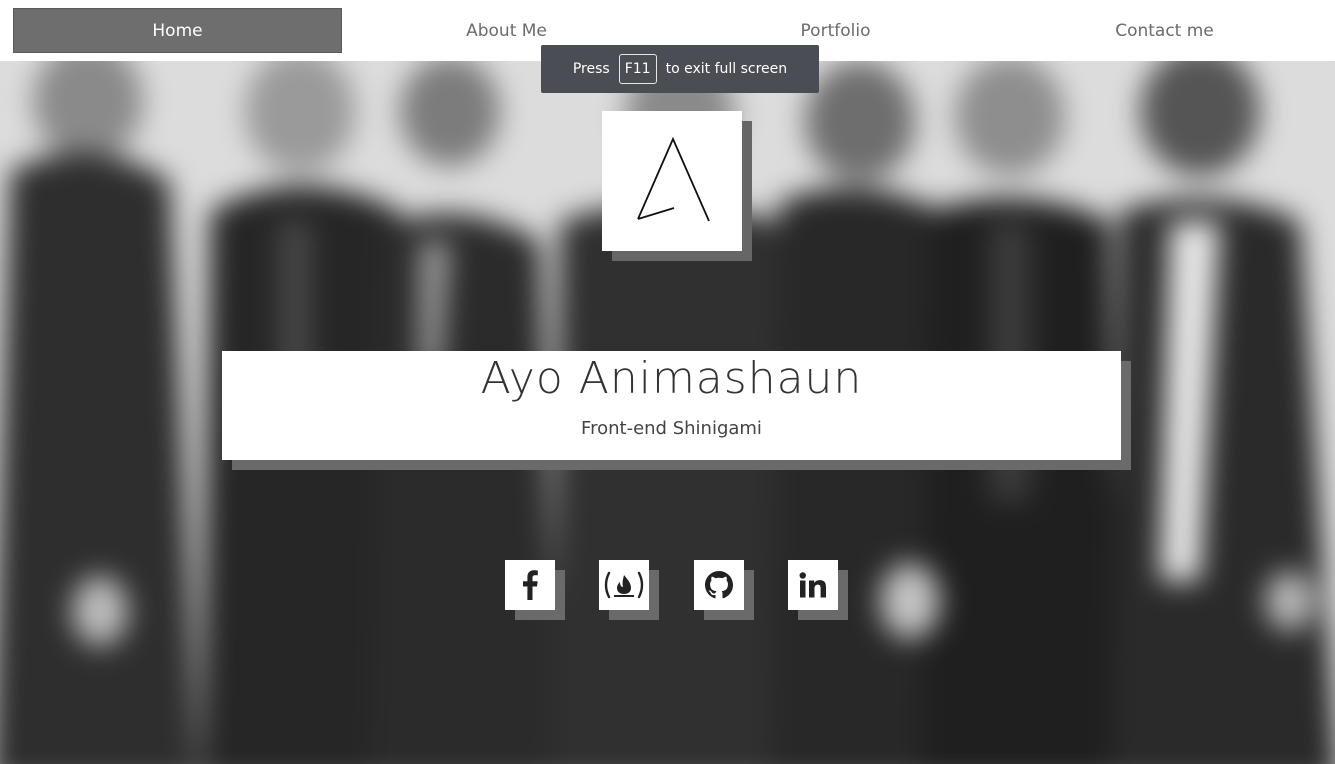  What do you see at coordinates (591, 69) in the screenshot?
I see `toast-text-before: Press` at bounding box center [591, 69].